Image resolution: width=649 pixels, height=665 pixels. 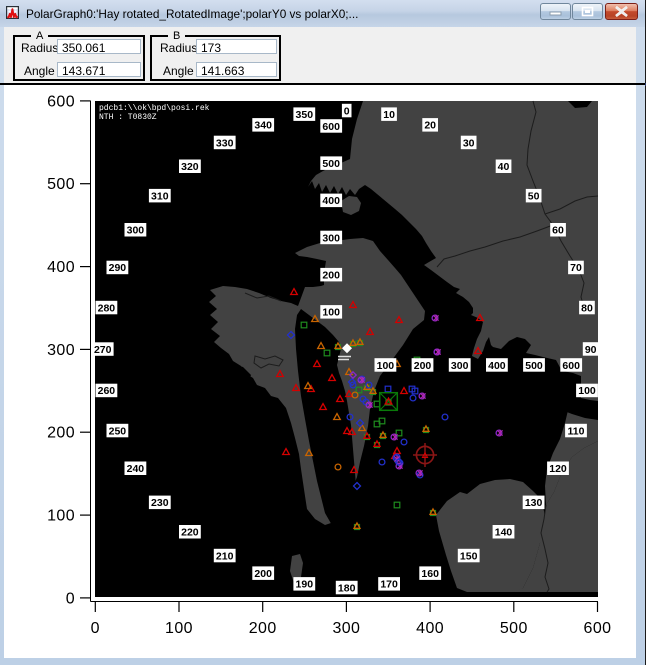 What do you see at coordinates (534, 503) in the screenshot?
I see `svg-text: 130` at bounding box center [534, 503].